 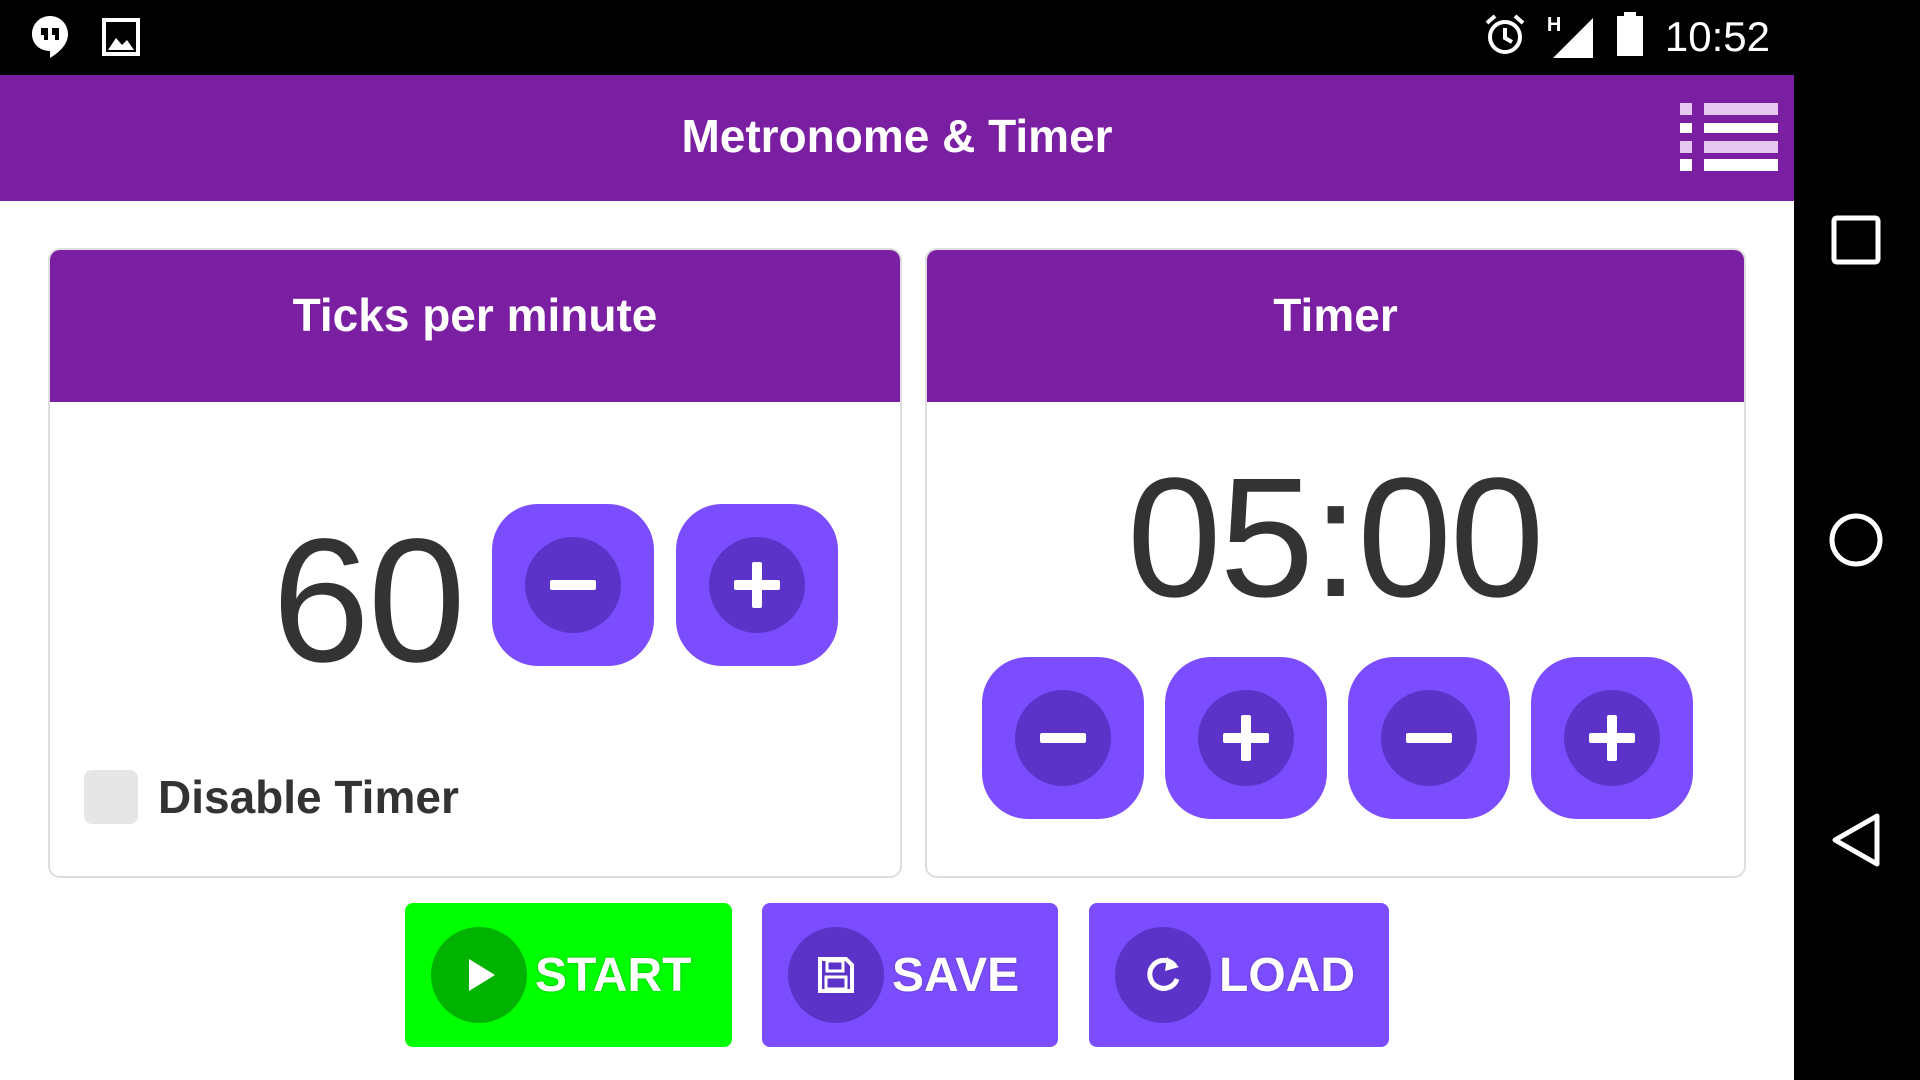 I want to click on play-icon, so click(x=479, y=975).